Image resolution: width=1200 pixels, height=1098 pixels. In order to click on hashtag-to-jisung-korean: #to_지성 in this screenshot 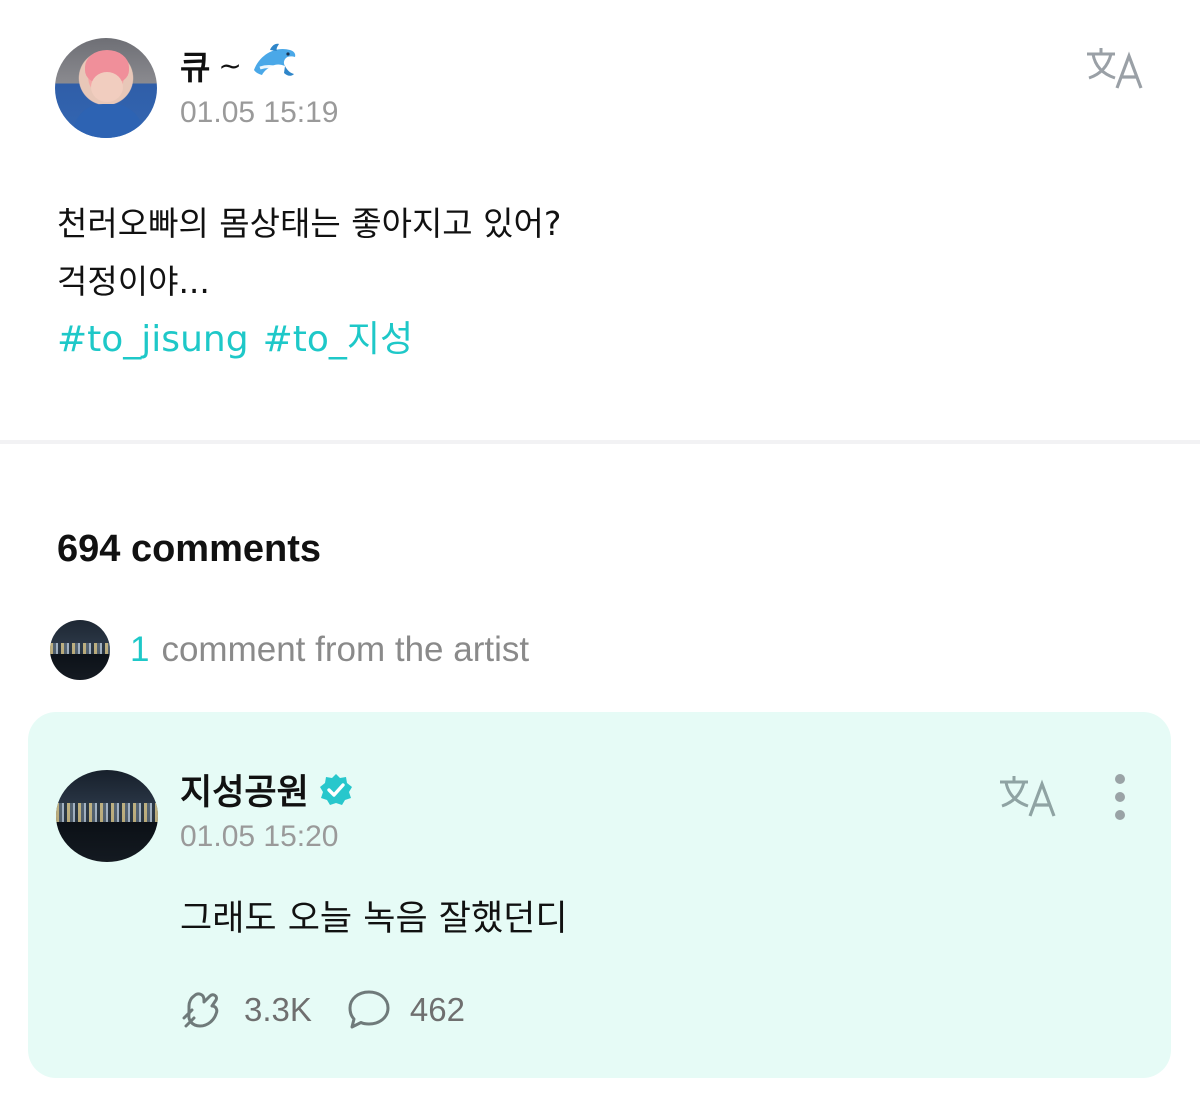, I will do `click(338, 339)`.